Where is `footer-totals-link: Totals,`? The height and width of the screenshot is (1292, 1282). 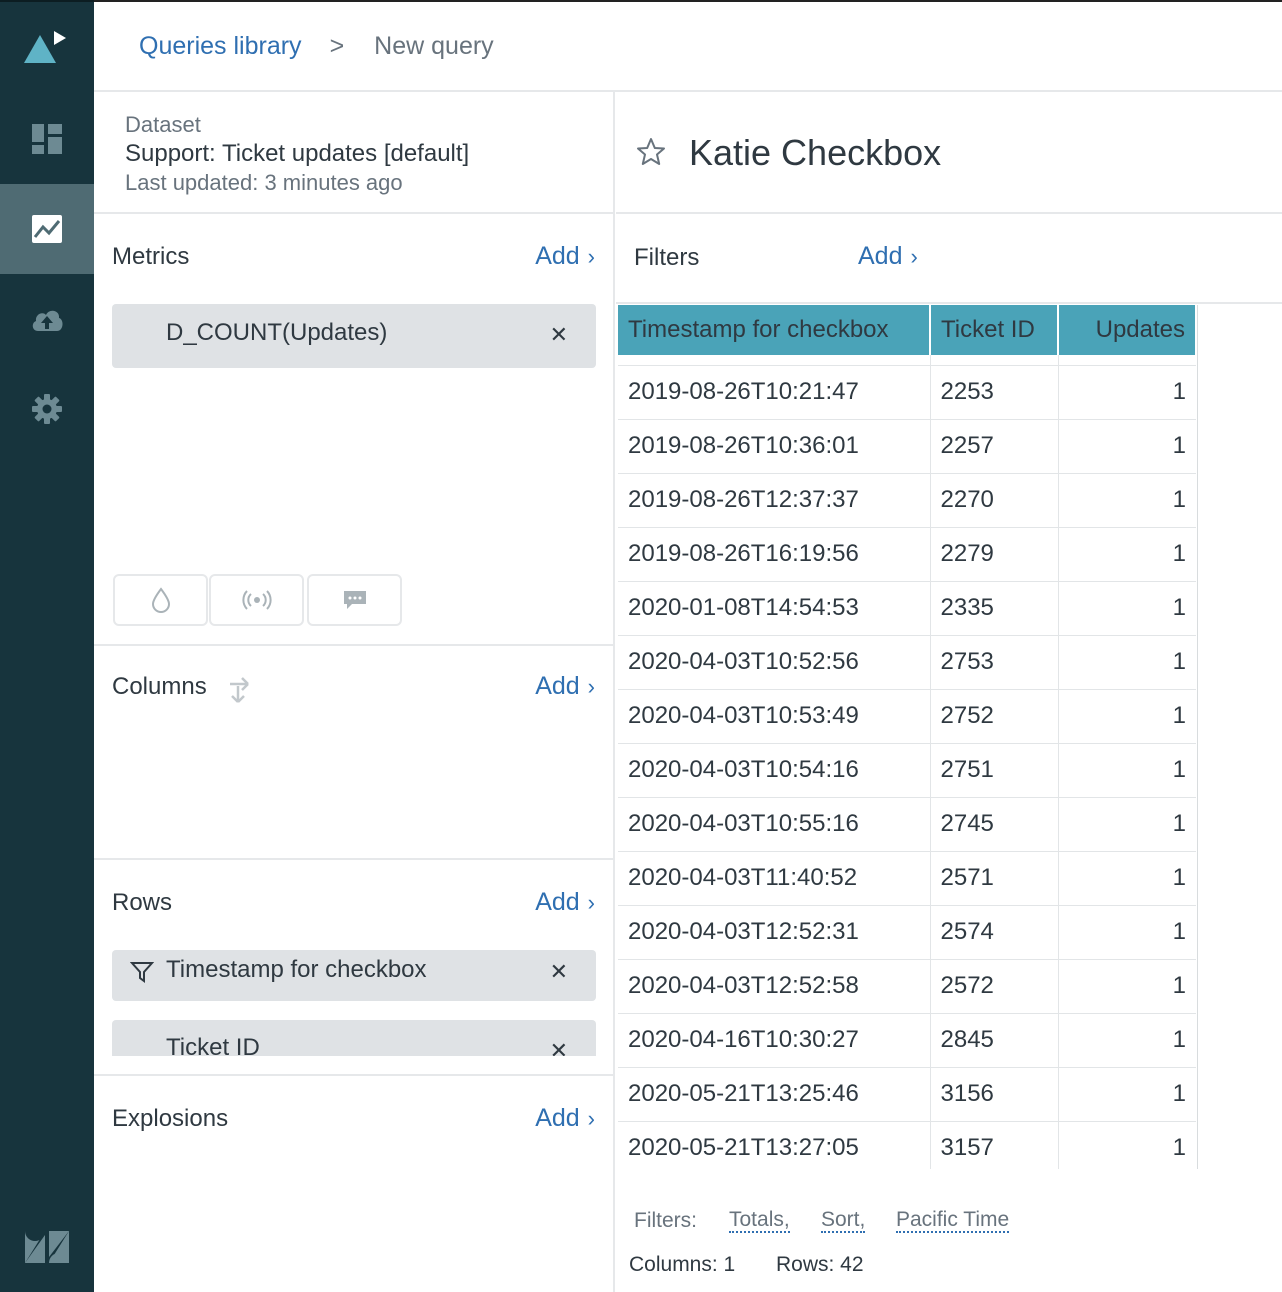
footer-totals-link: Totals, is located at coordinates (759, 1221).